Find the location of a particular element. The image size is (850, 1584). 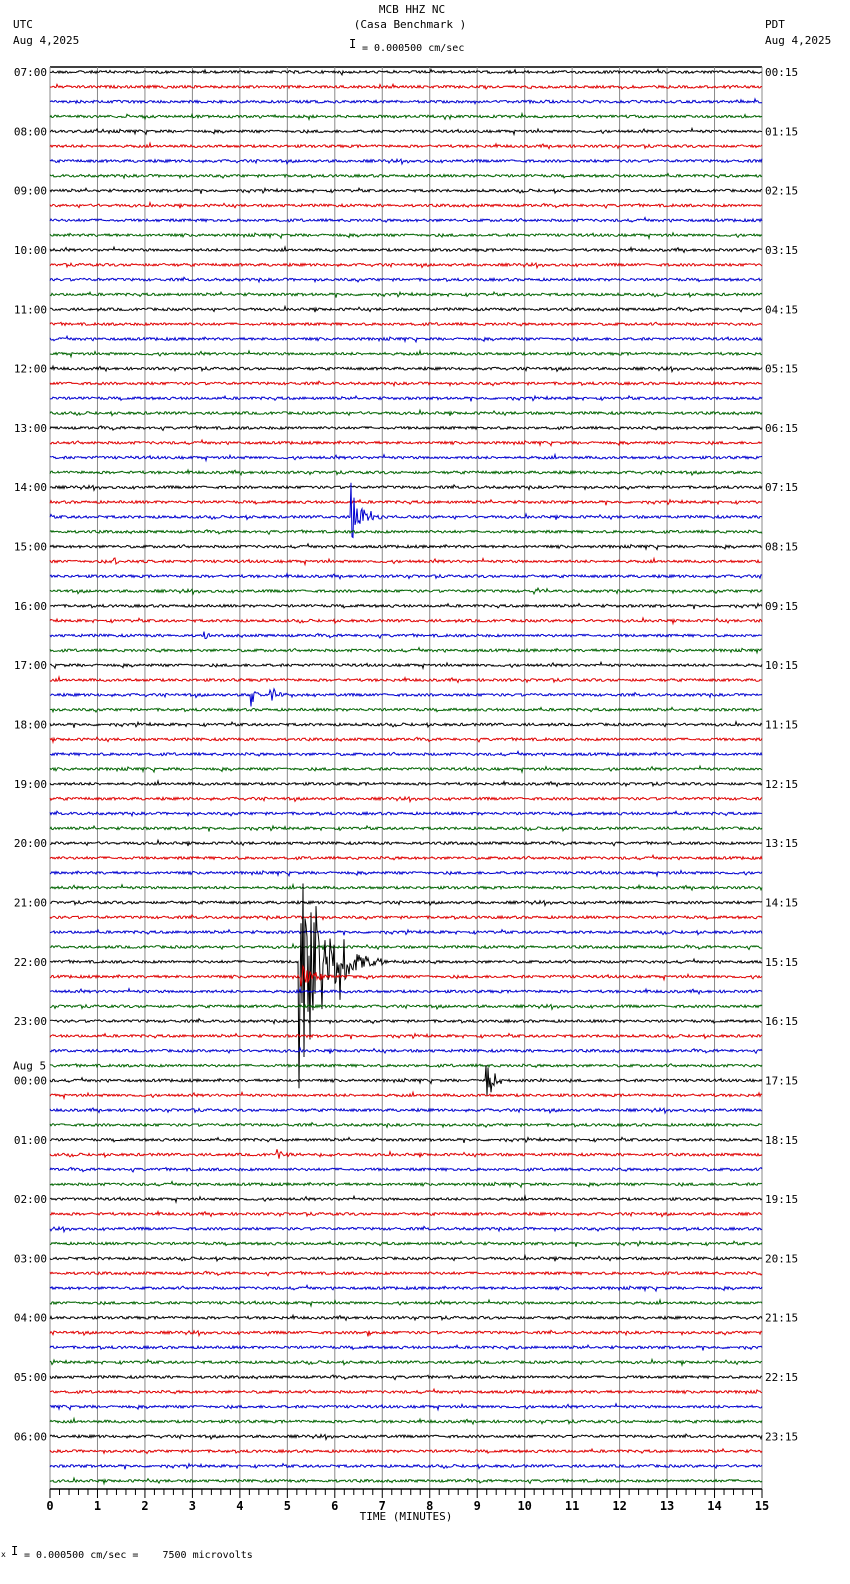

x-tick-label: 6 is located at coordinates (334, 1506).